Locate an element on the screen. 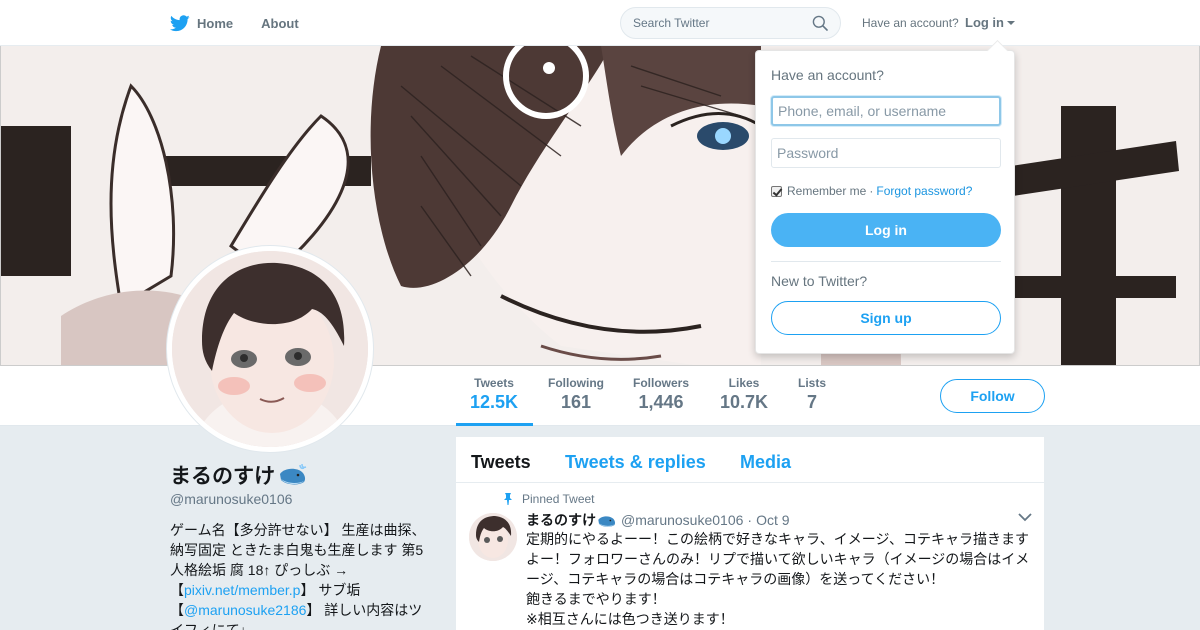  twitter-bird-icon is located at coordinates (180, 22).